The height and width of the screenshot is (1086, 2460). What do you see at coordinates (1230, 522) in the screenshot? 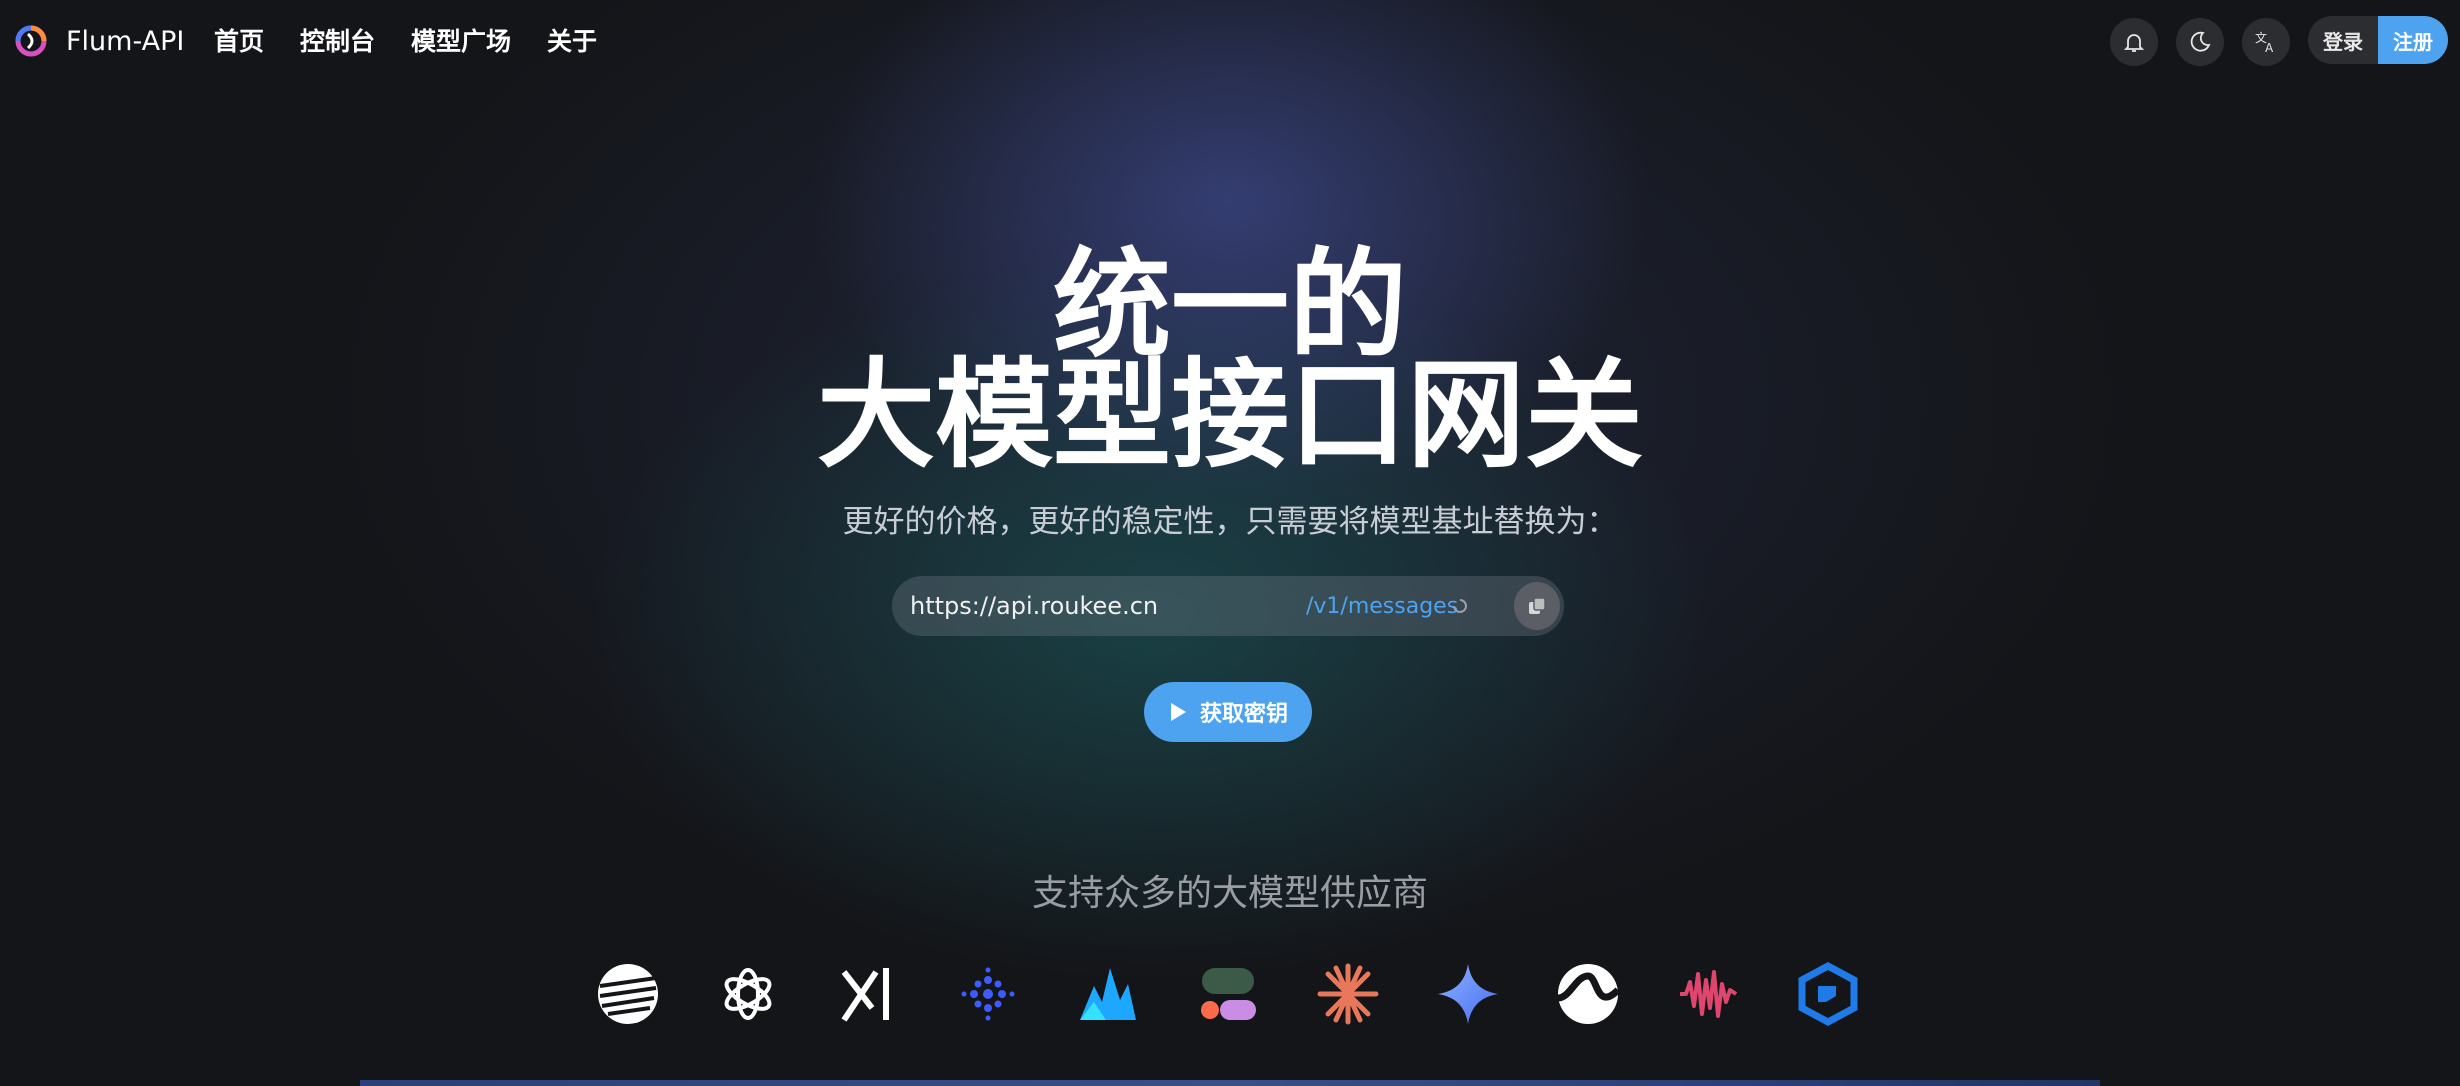
I see `hero-subtitle: 更好的价格，更好的稳定性，只需要将模型基址替换为：` at bounding box center [1230, 522].